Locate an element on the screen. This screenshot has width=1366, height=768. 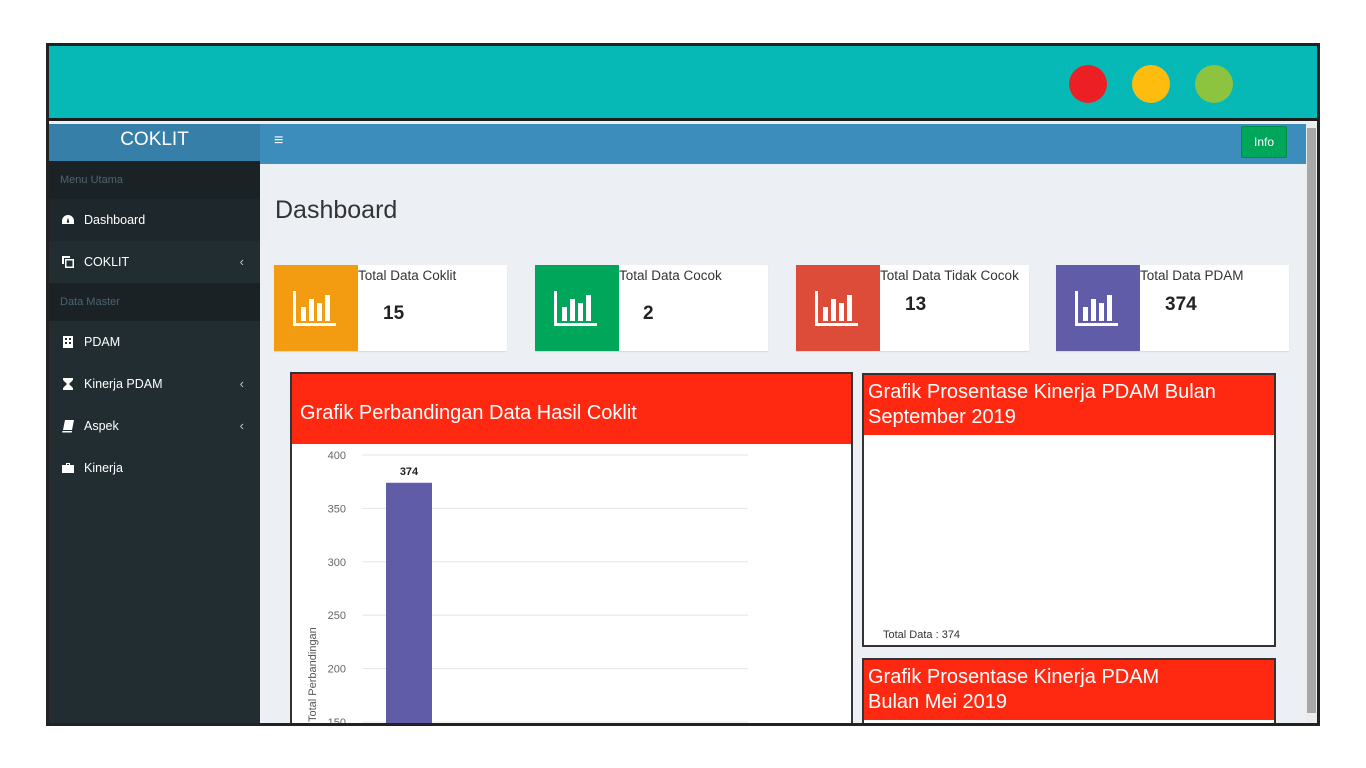
sidebar-item-label: PDAM is located at coordinates (102, 342).